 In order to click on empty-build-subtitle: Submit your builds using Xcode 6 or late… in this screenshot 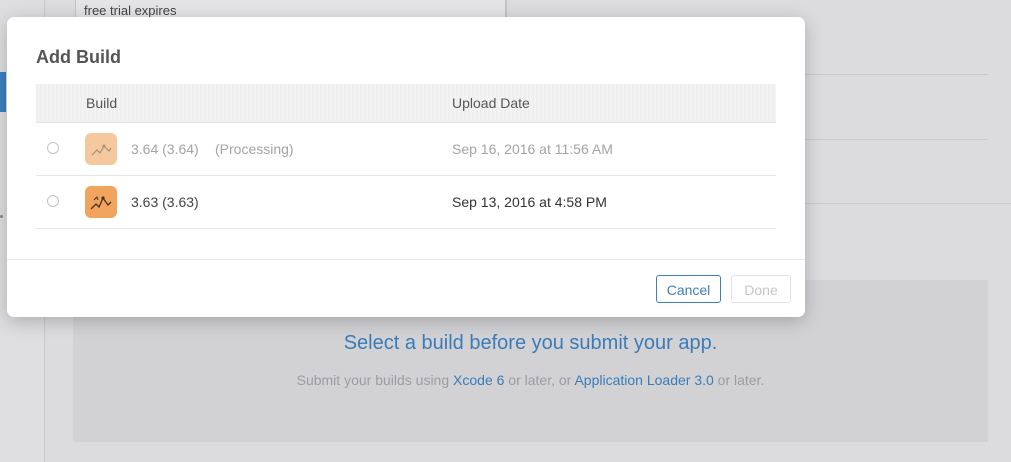, I will do `click(530, 380)`.